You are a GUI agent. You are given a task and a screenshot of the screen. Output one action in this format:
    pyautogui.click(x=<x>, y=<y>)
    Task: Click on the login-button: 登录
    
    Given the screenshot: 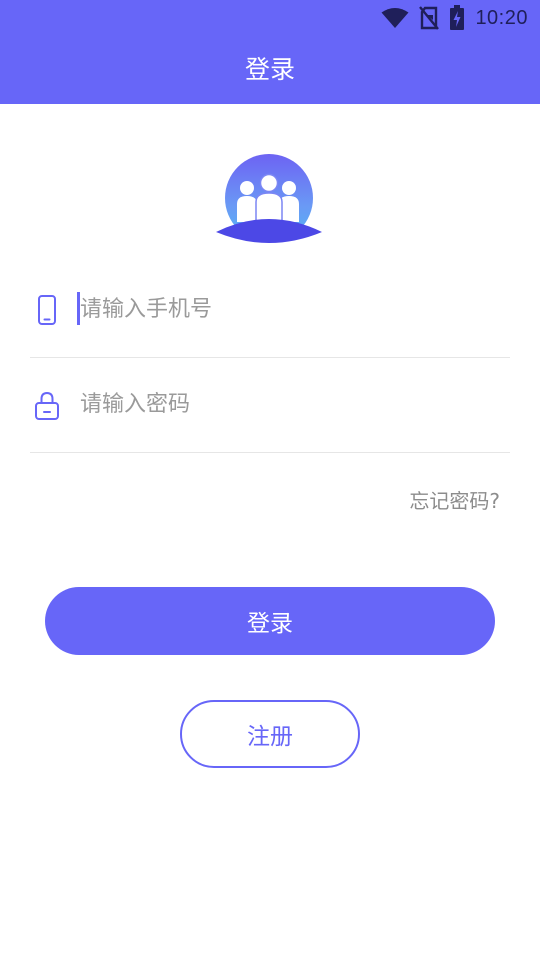 What is the action you would take?
    pyautogui.click(x=270, y=621)
    